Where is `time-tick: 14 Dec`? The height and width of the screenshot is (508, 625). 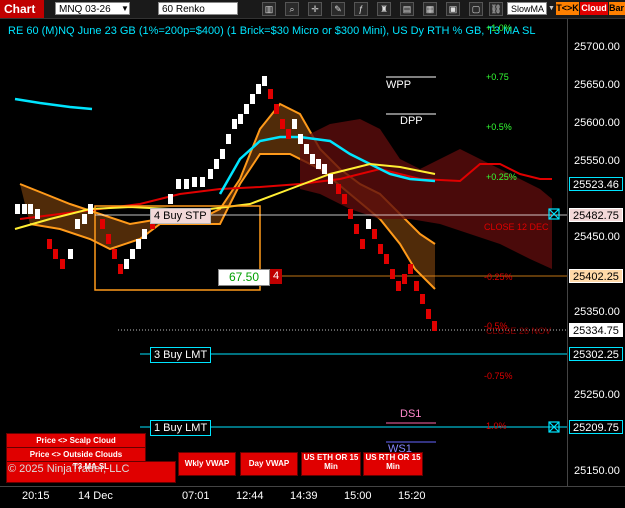 time-tick: 14 Dec is located at coordinates (95, 496).